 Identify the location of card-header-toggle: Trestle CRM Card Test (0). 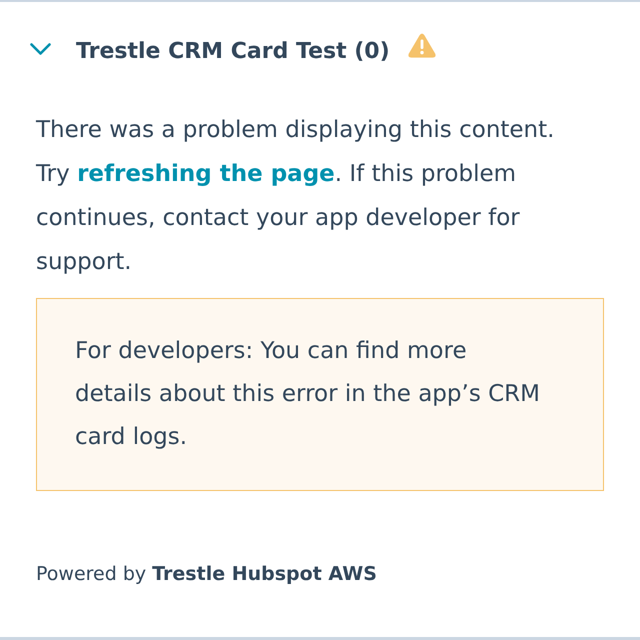
(210, 52).